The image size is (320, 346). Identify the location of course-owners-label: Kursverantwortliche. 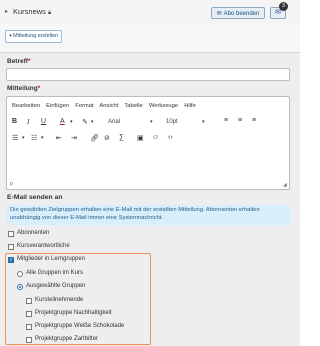
(43, 246).